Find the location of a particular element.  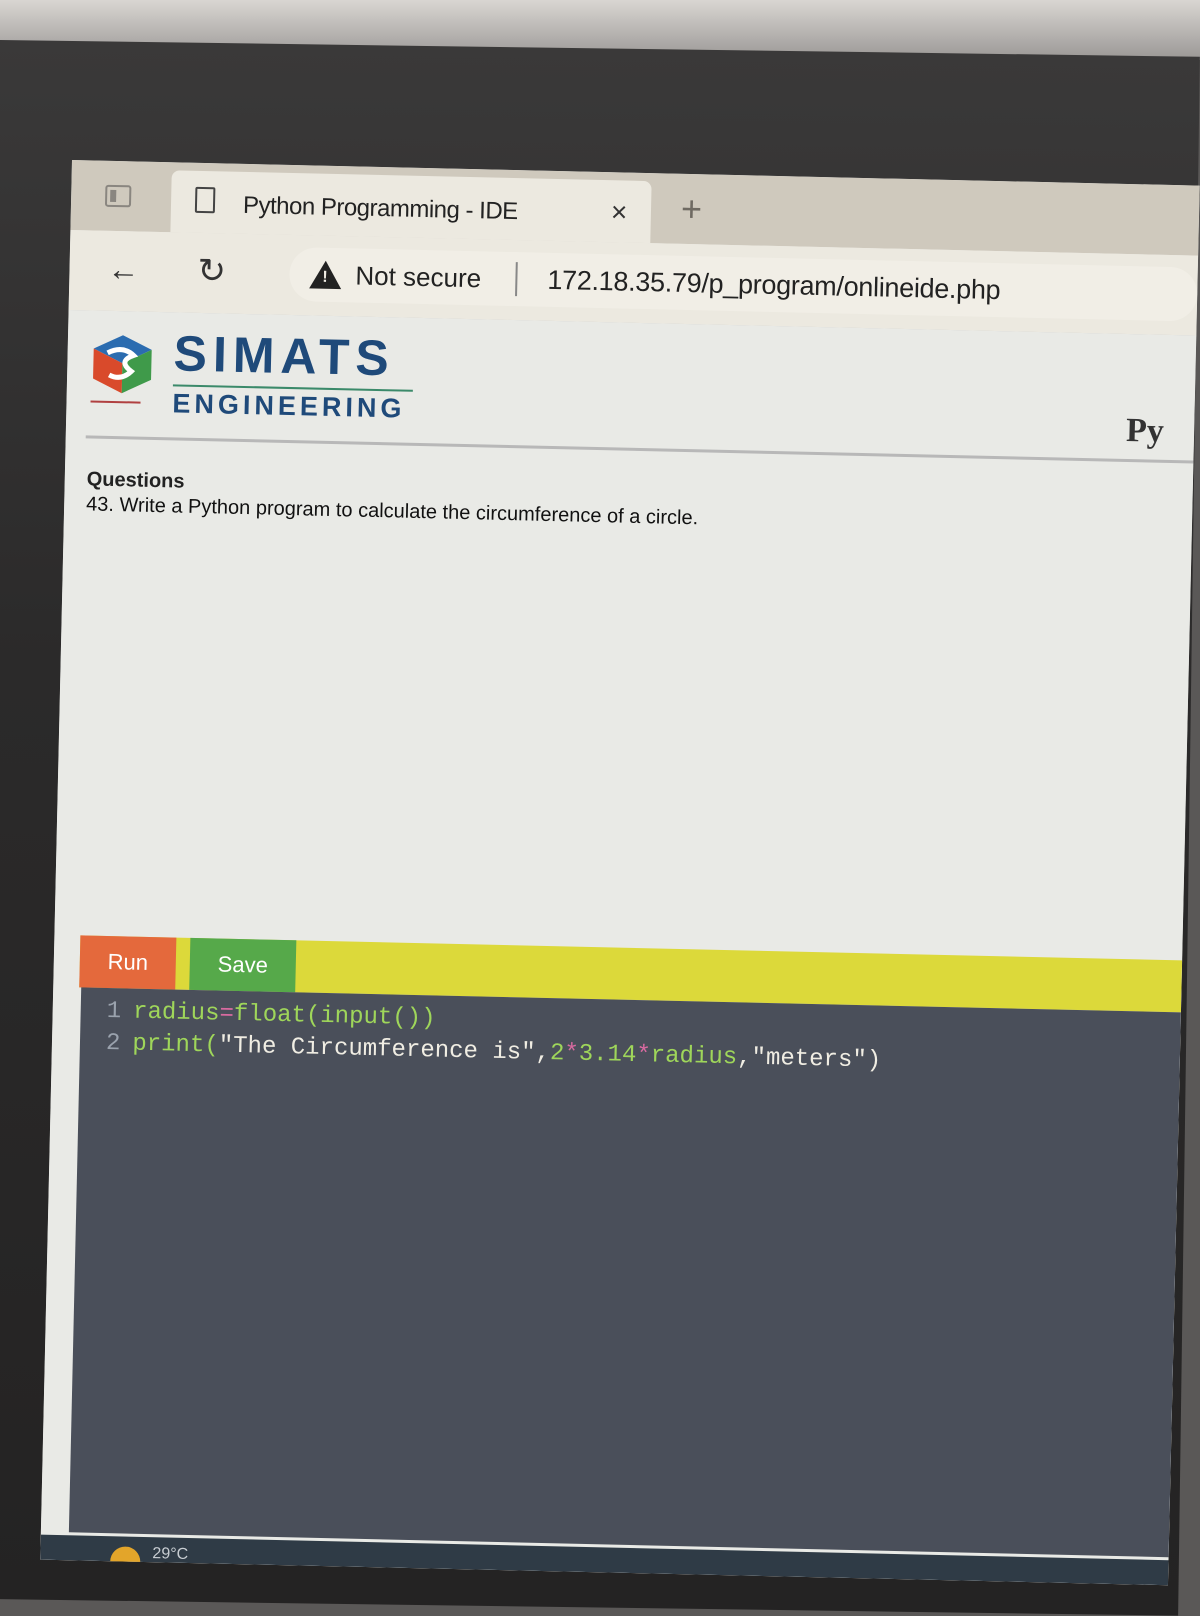

line-number: 2 is located at coordinates (113, 1044).